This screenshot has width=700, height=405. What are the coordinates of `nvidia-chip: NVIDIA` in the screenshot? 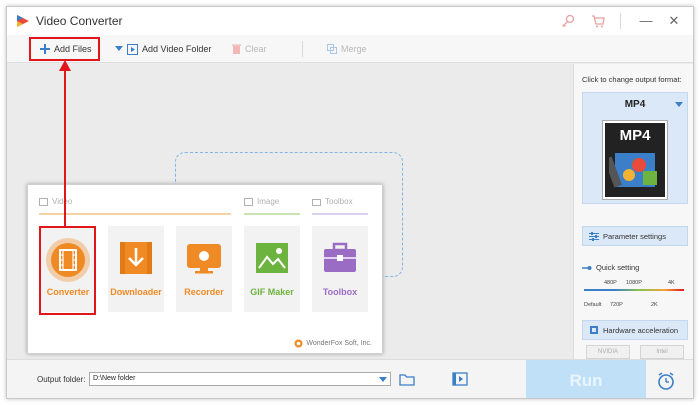 It's located at (608, 352).